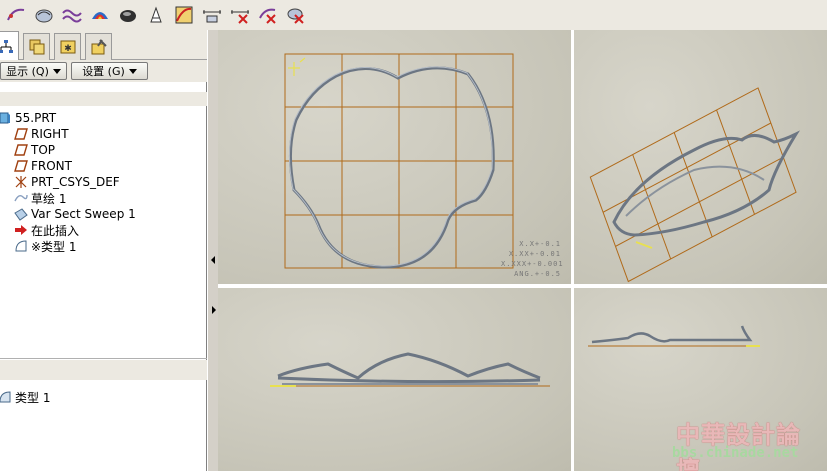 The width and height of the screenshot is (827, 471). What do you see at coordinates (27, 71) in the screenshot?
I see `show-menu-label: 显示 (Q)` at bounding box center [27, 71].